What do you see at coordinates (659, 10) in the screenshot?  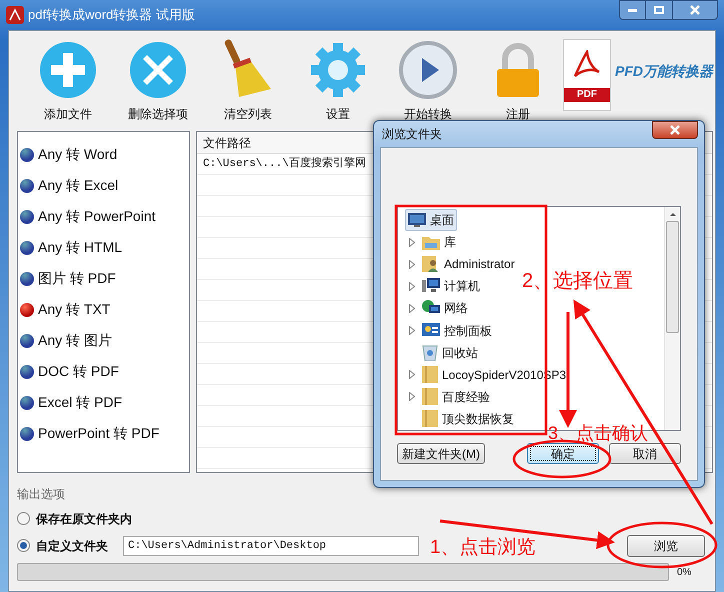 I see `maximize-button` at bounding box center [659, 10].